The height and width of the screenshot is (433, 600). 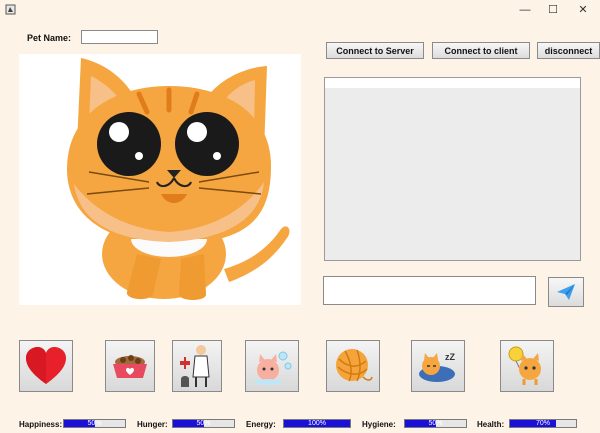 I want to click on happiness-bar: 50%, so click(x=94, y=423).